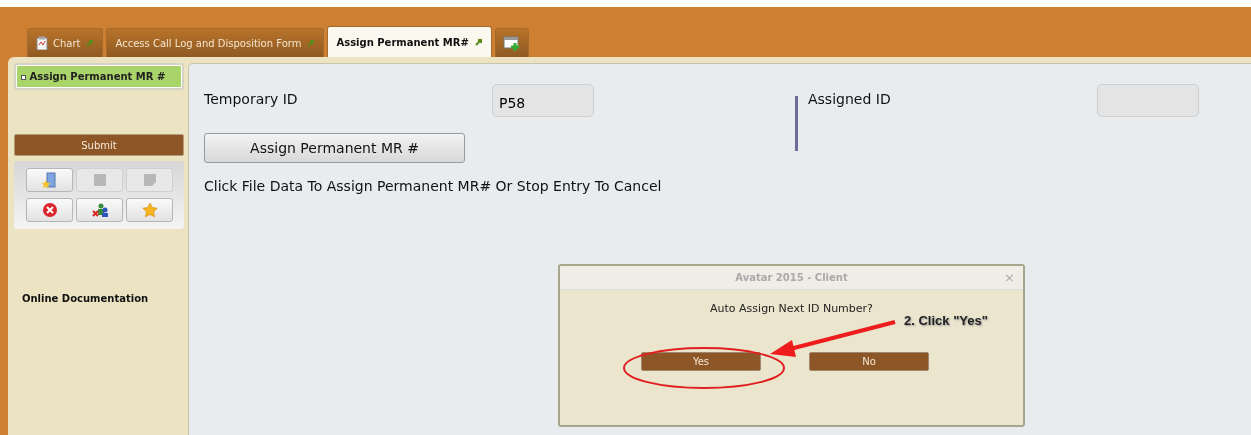 This screenshot has height=435, width=1251. I want to click on callout-text: 2. Click "Yes", so click(946, 320).